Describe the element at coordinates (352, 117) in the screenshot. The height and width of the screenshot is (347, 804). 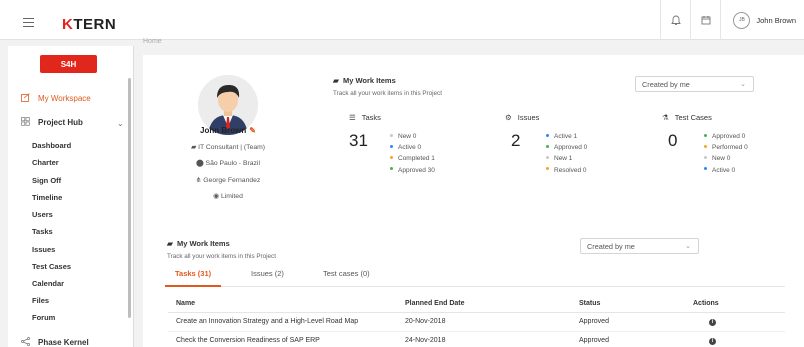
I see `list-icon: ☰` at that location.